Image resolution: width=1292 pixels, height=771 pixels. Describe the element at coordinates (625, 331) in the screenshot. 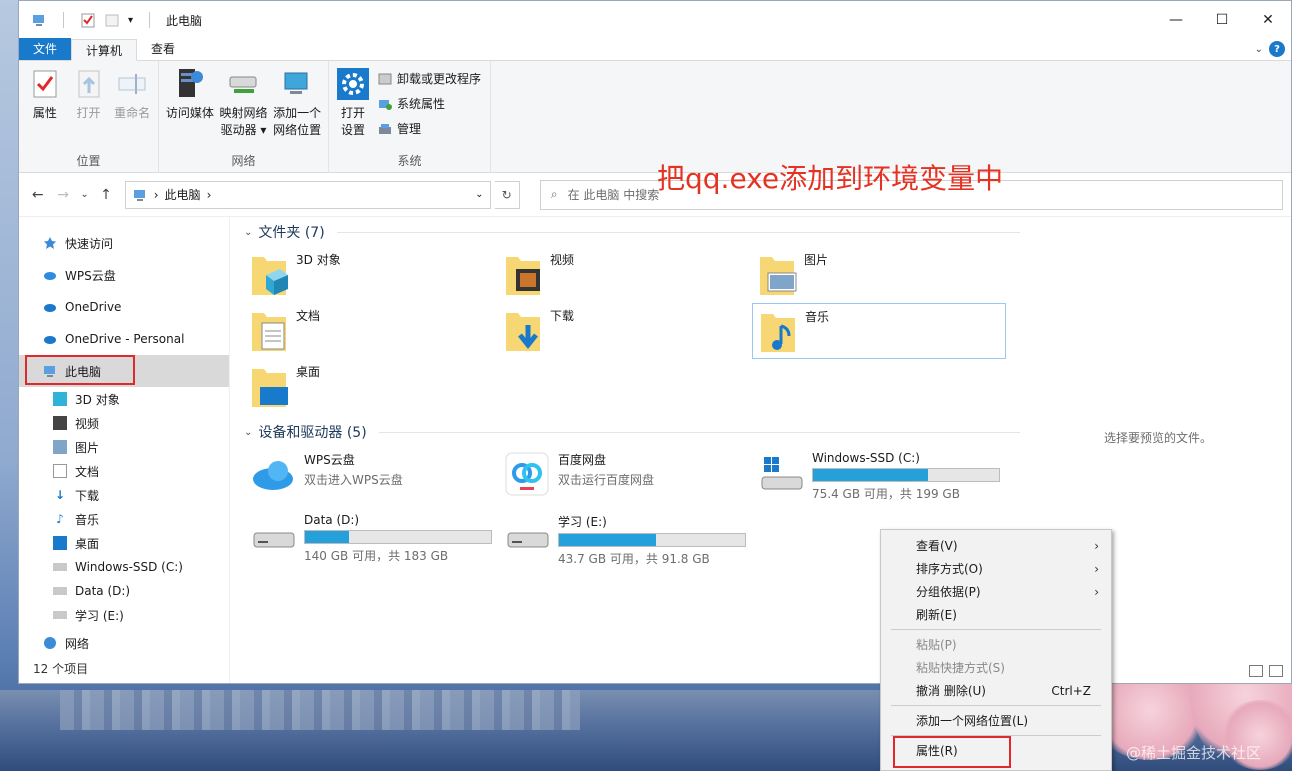

I see `folder-downloads: 下载` at that location.